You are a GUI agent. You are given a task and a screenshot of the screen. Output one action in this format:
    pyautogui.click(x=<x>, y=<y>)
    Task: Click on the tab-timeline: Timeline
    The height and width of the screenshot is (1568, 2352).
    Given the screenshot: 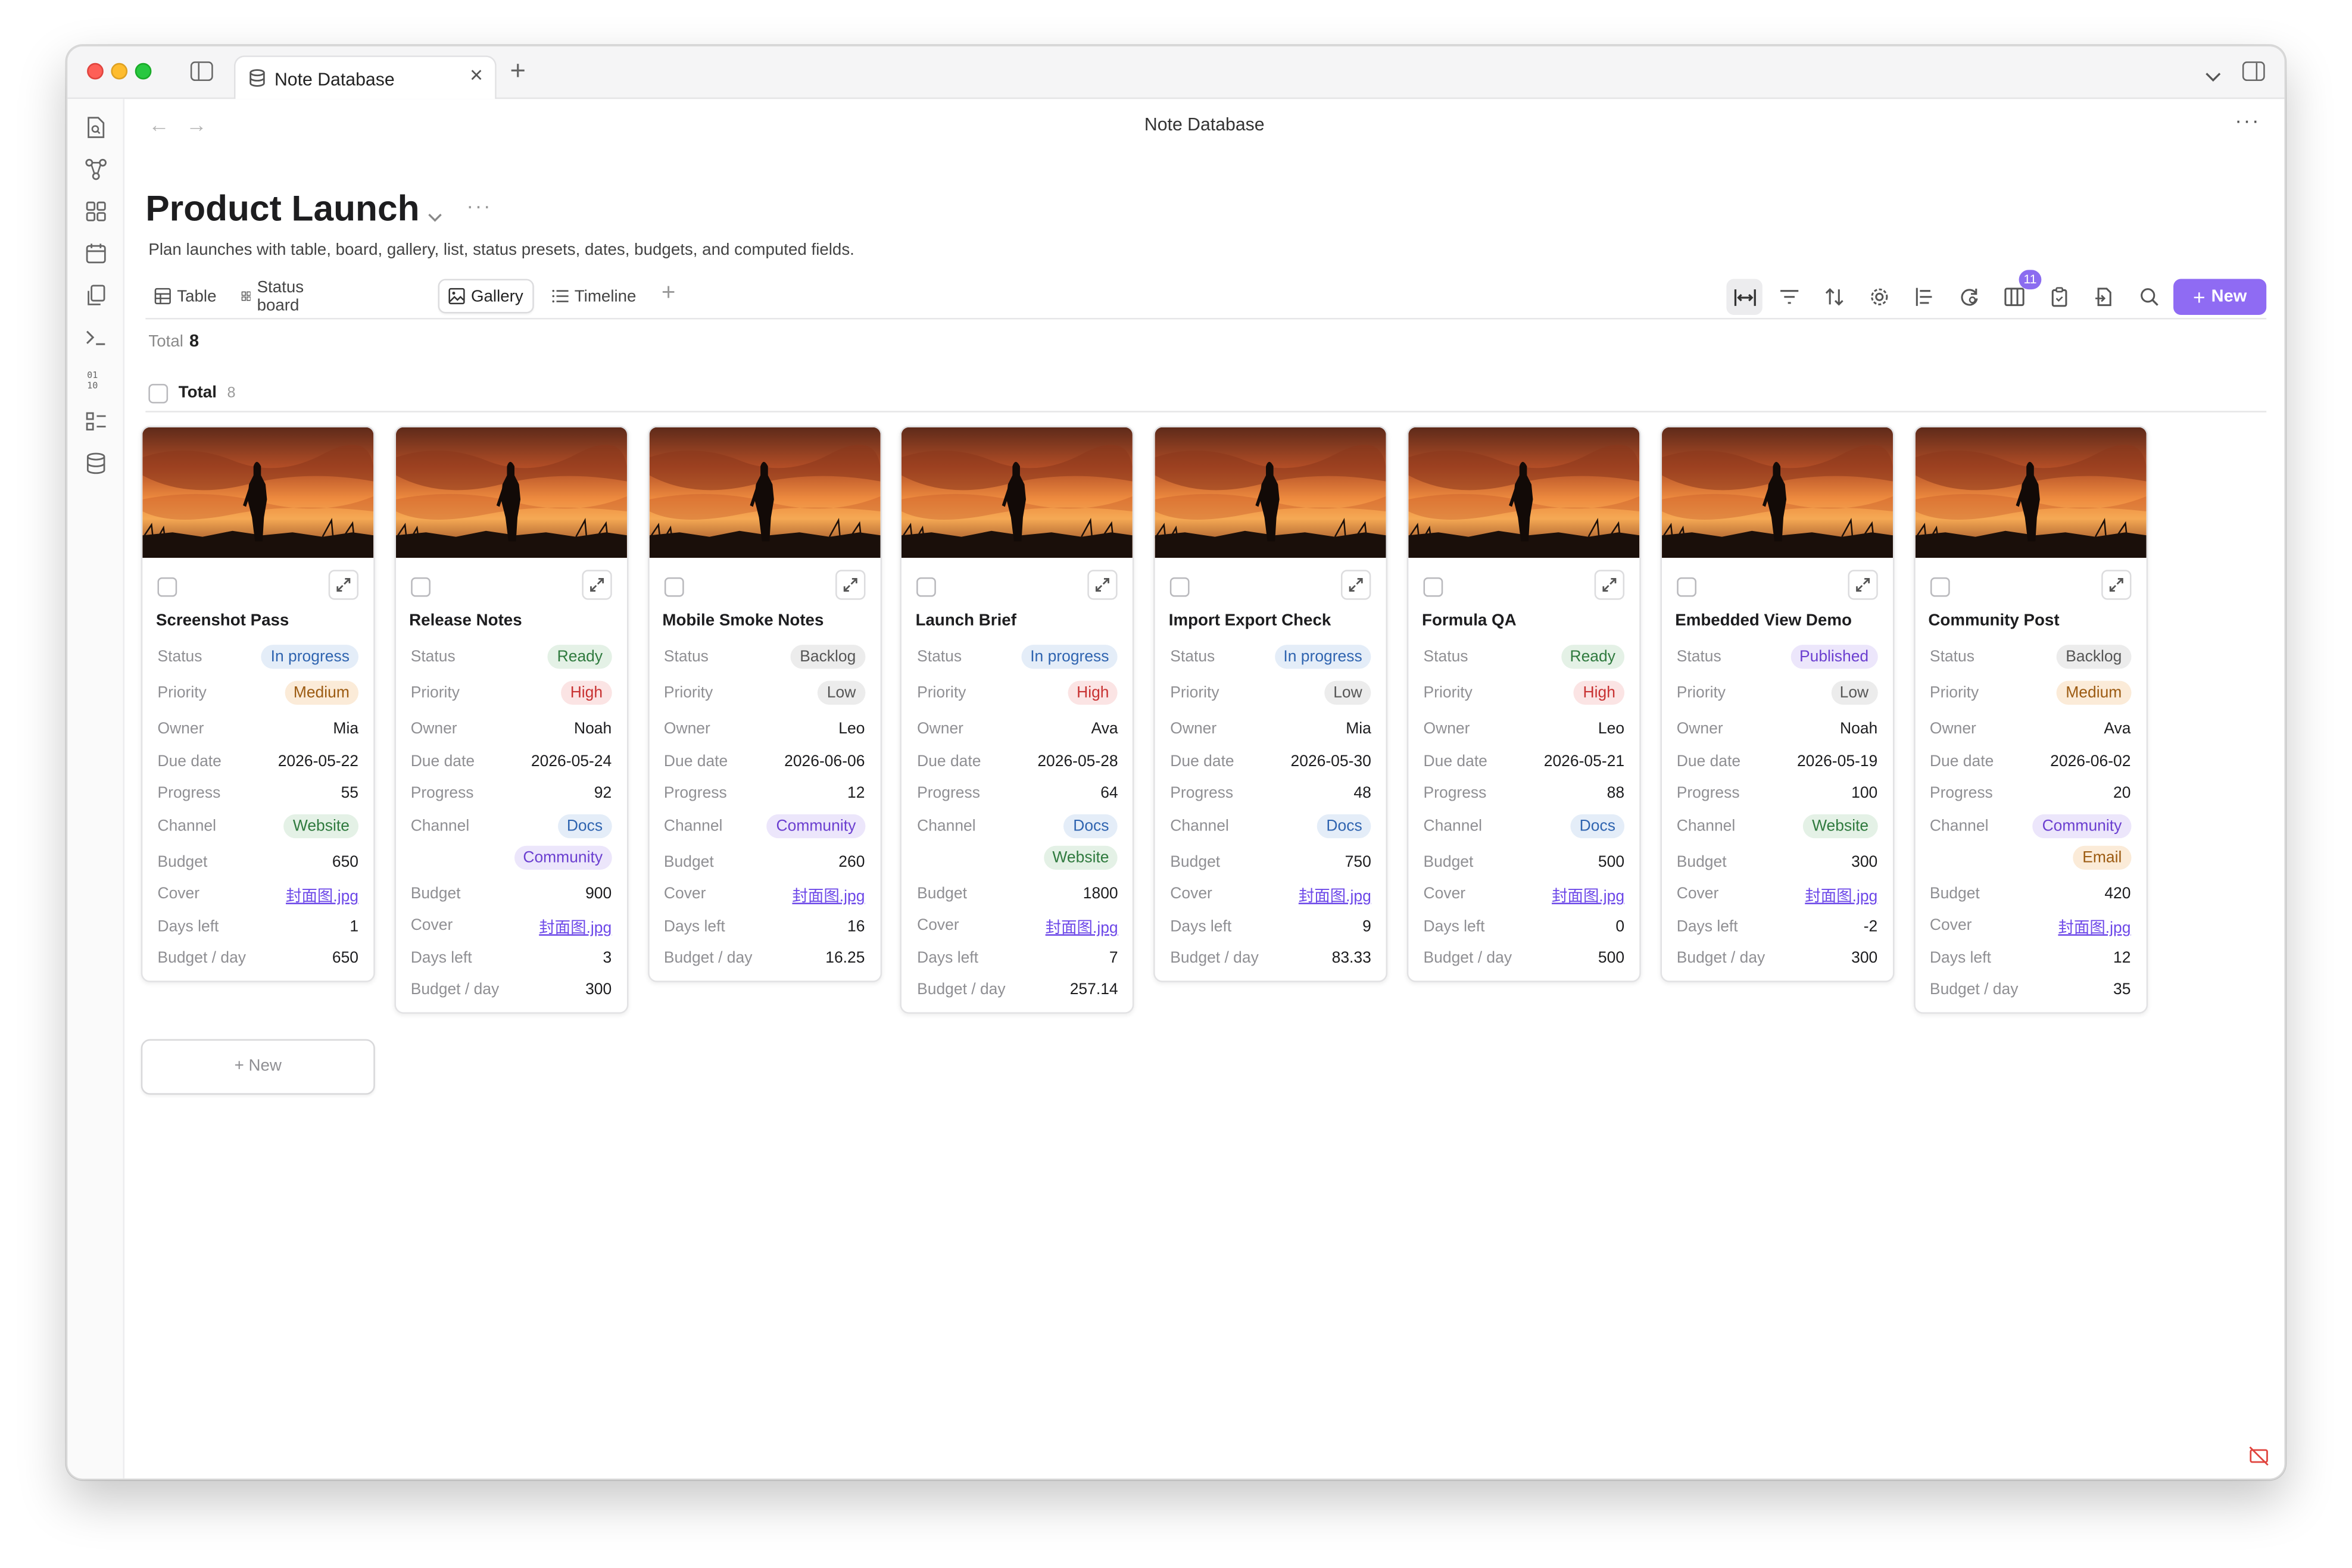 What is the action you would take?
    pyautogui.click(x=594, y=296)
    